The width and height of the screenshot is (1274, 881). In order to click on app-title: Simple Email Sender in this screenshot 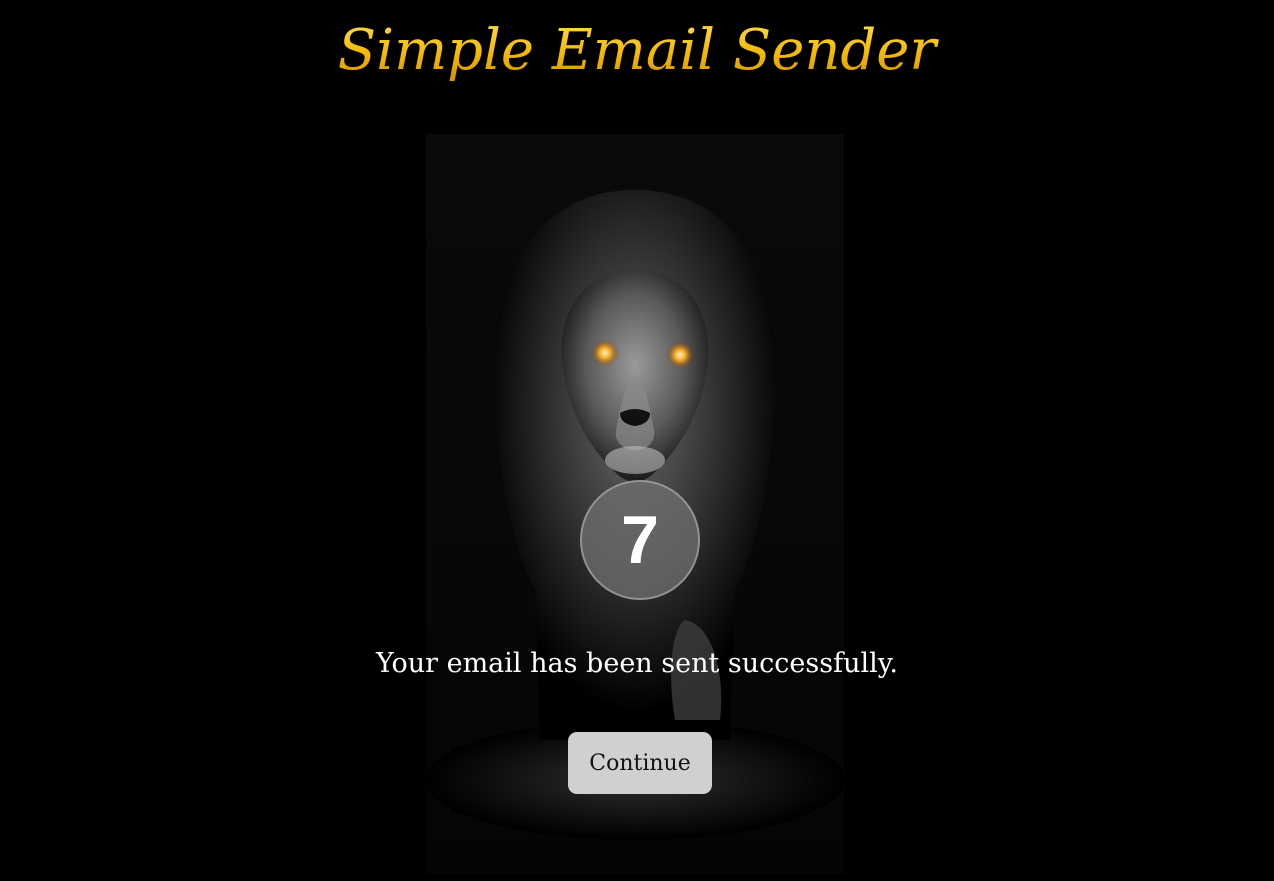, I will do `click(637, 50)`.